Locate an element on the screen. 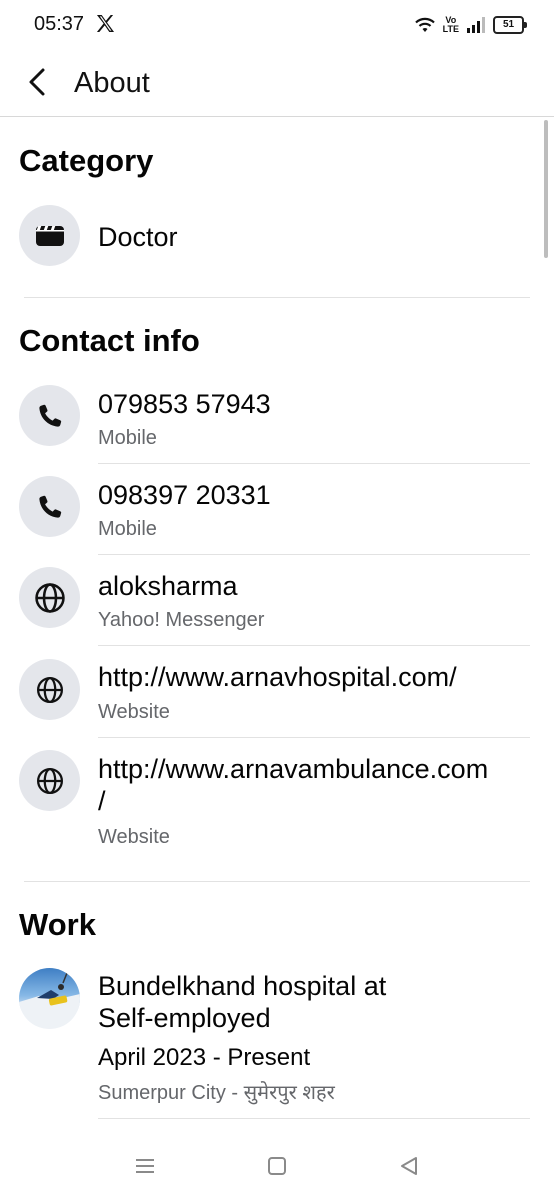 The width and height of the screenshot is (554, 1200). category-section-title: Category is located at coordinates (86, 160).